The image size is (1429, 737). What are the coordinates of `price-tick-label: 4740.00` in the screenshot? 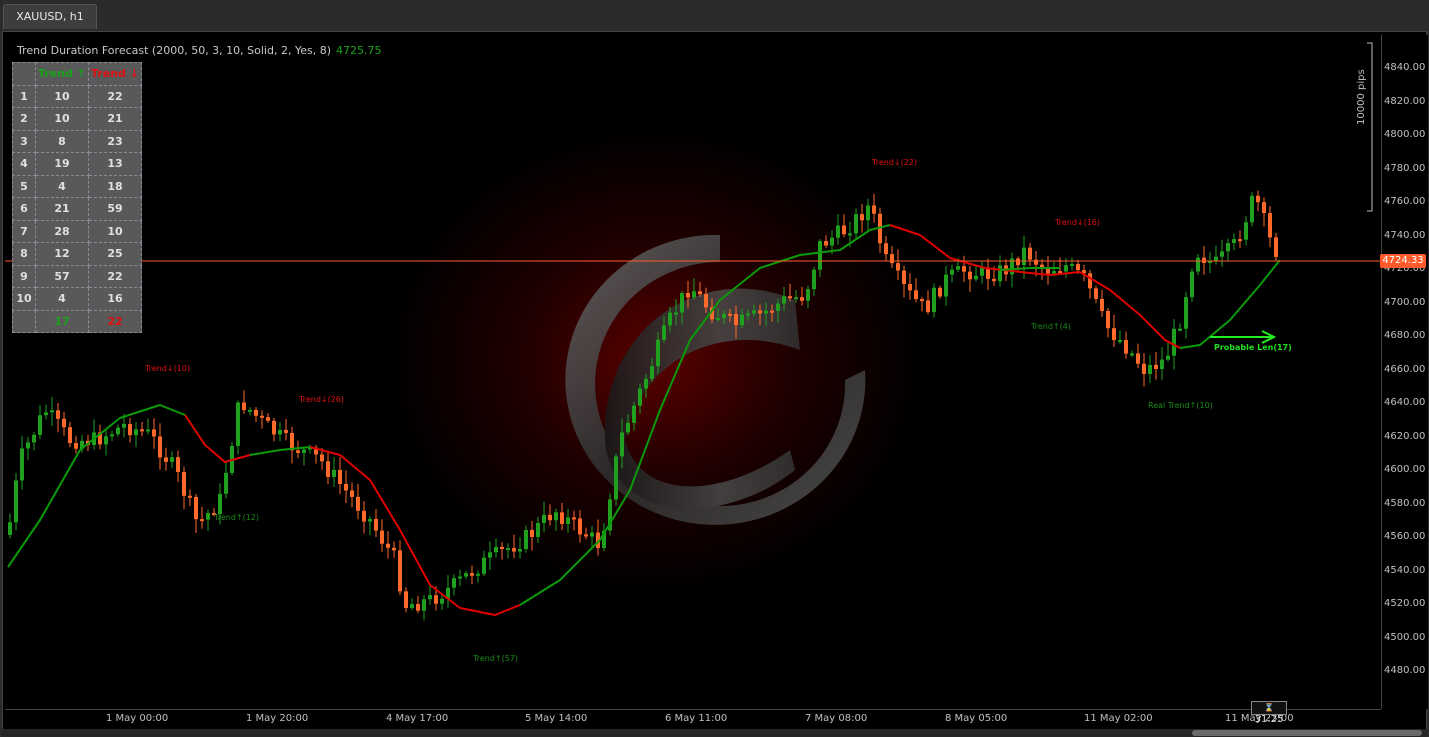 It's located at (1405, 235).